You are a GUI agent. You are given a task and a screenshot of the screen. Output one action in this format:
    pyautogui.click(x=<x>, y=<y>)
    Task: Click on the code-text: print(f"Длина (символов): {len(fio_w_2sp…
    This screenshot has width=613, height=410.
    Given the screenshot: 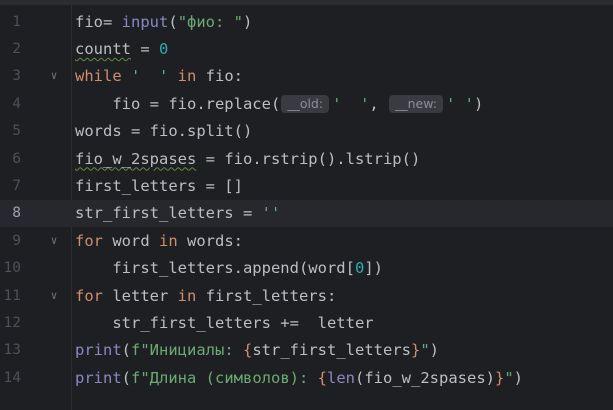 What is the action you would take?
    pyautogui.click(x=299, y=378)
    